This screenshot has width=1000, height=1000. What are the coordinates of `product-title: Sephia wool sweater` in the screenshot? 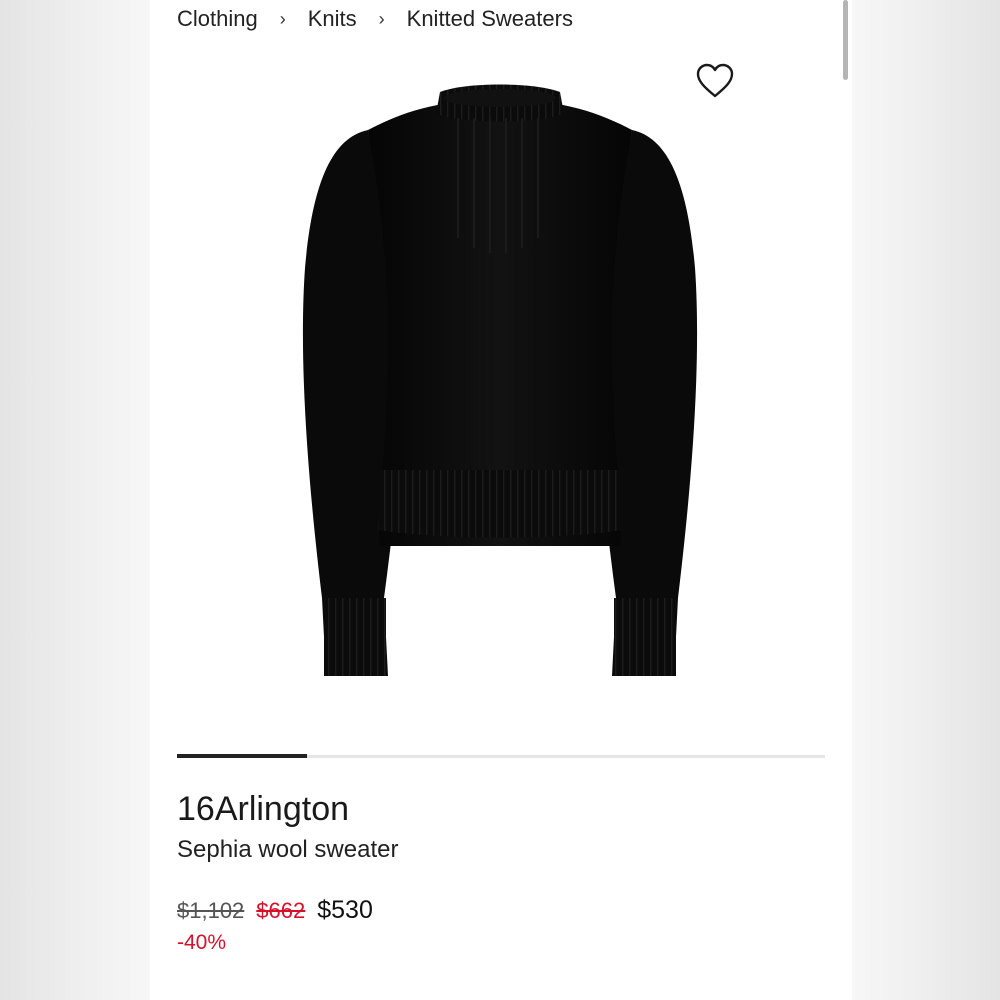 It's located at (288, 849).